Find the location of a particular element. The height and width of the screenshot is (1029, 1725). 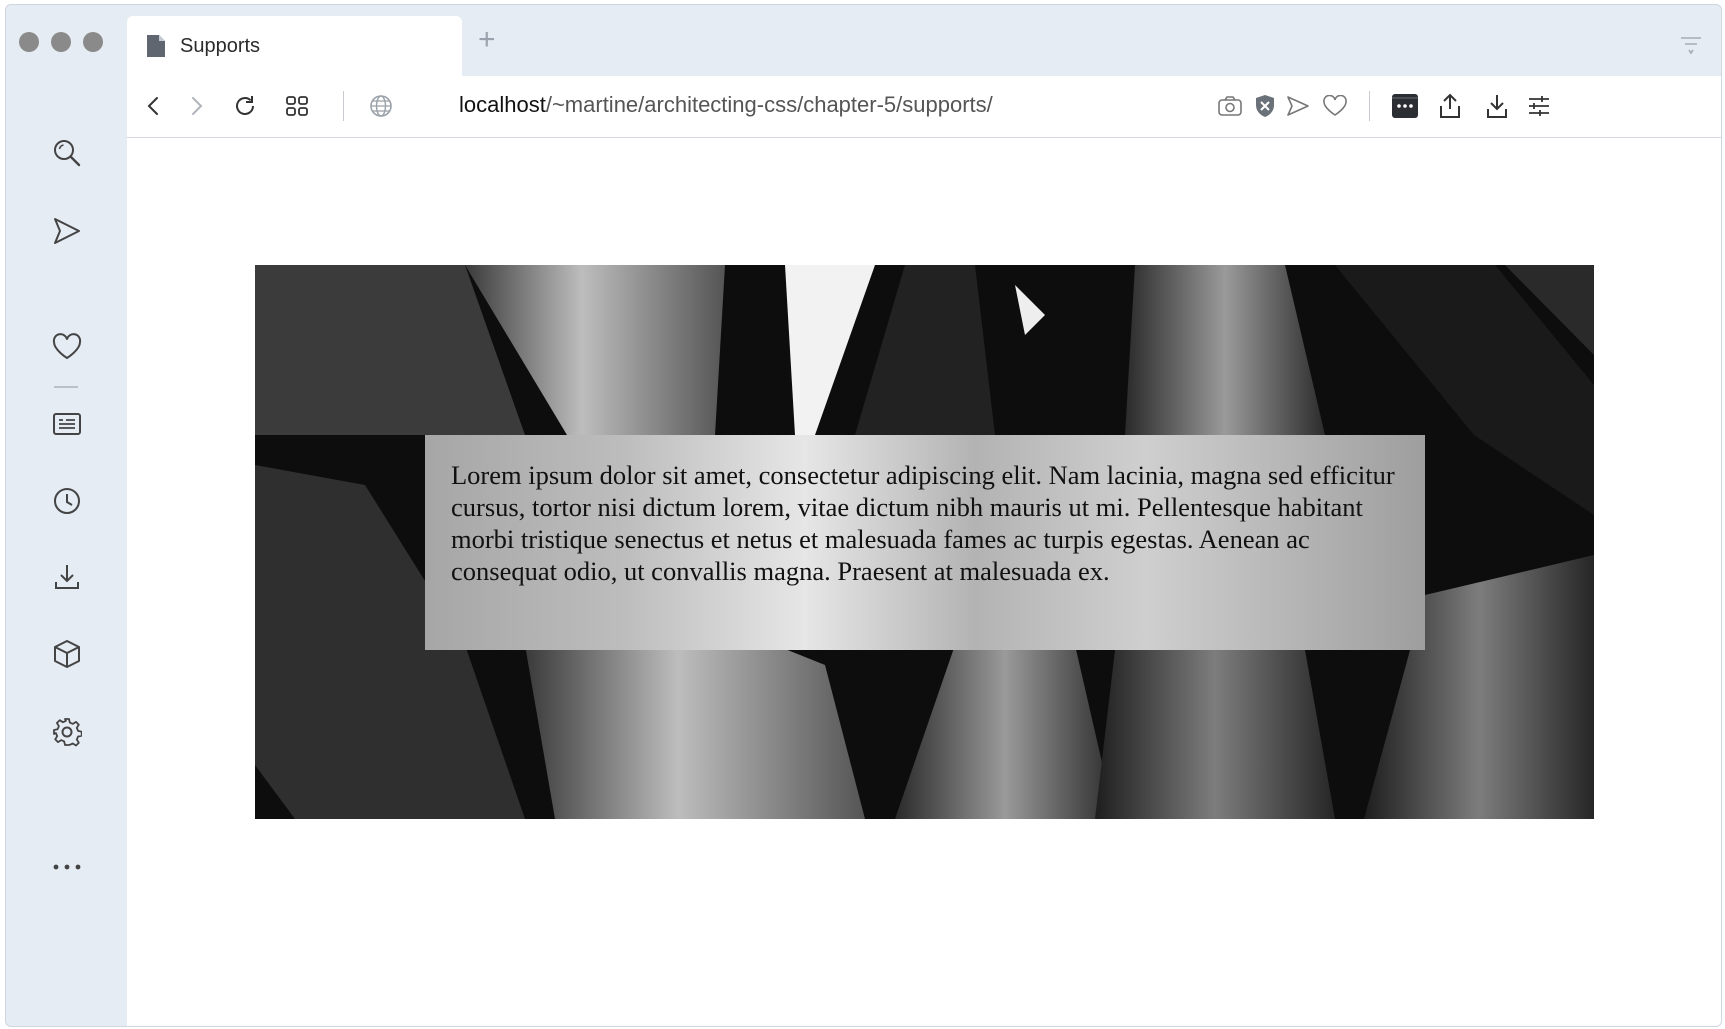

wallet-icon is located at coordinates (1405, 106).